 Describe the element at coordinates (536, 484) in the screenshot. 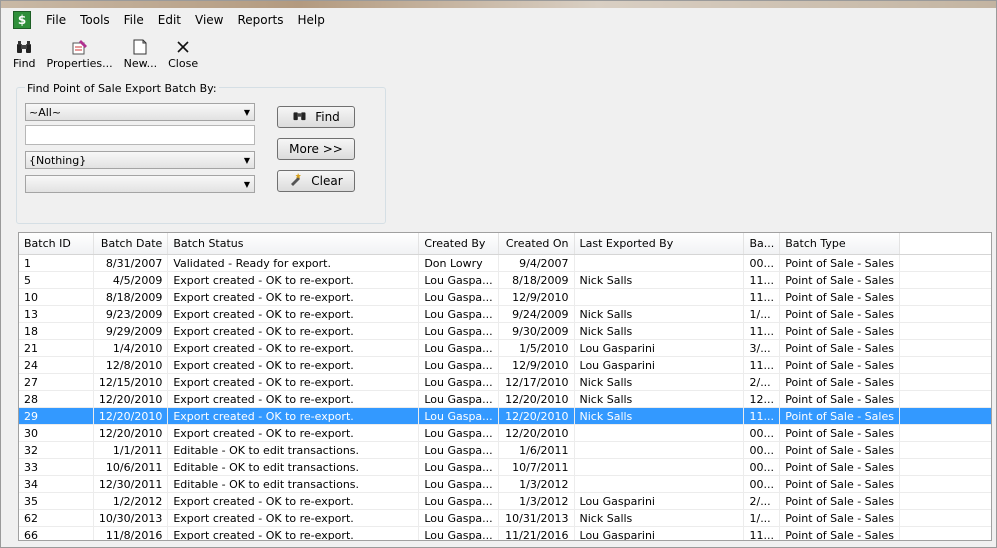

I see `table-cell: 1/3/2012` at that location.